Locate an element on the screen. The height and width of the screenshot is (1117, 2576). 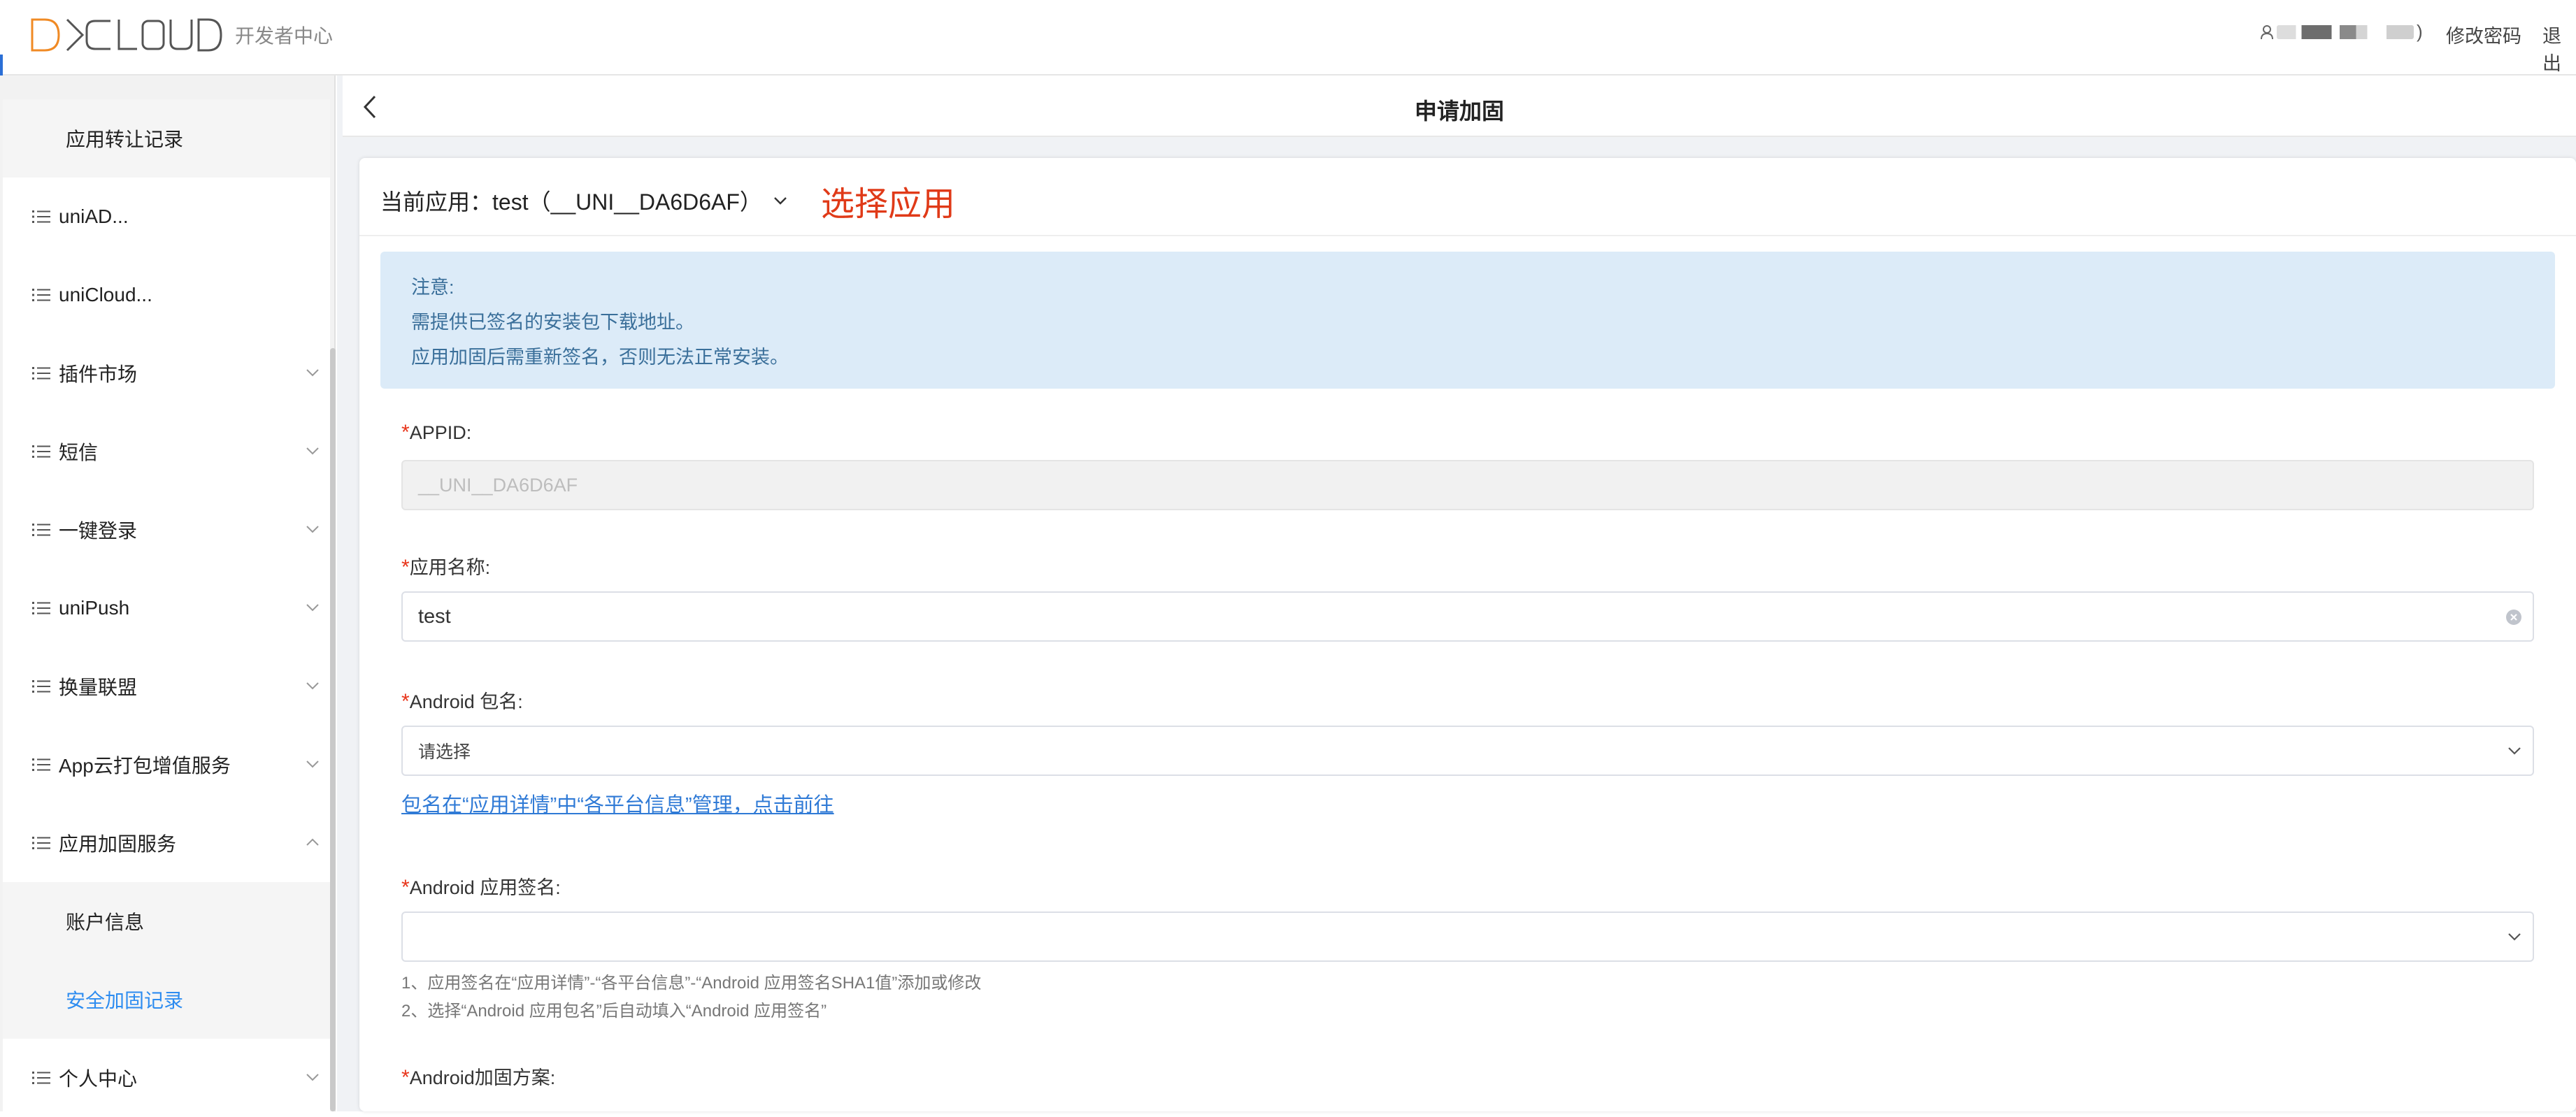
sidebar-item-app-cloud-build: App云打包增值服务 is located at coordinates (166, 765).